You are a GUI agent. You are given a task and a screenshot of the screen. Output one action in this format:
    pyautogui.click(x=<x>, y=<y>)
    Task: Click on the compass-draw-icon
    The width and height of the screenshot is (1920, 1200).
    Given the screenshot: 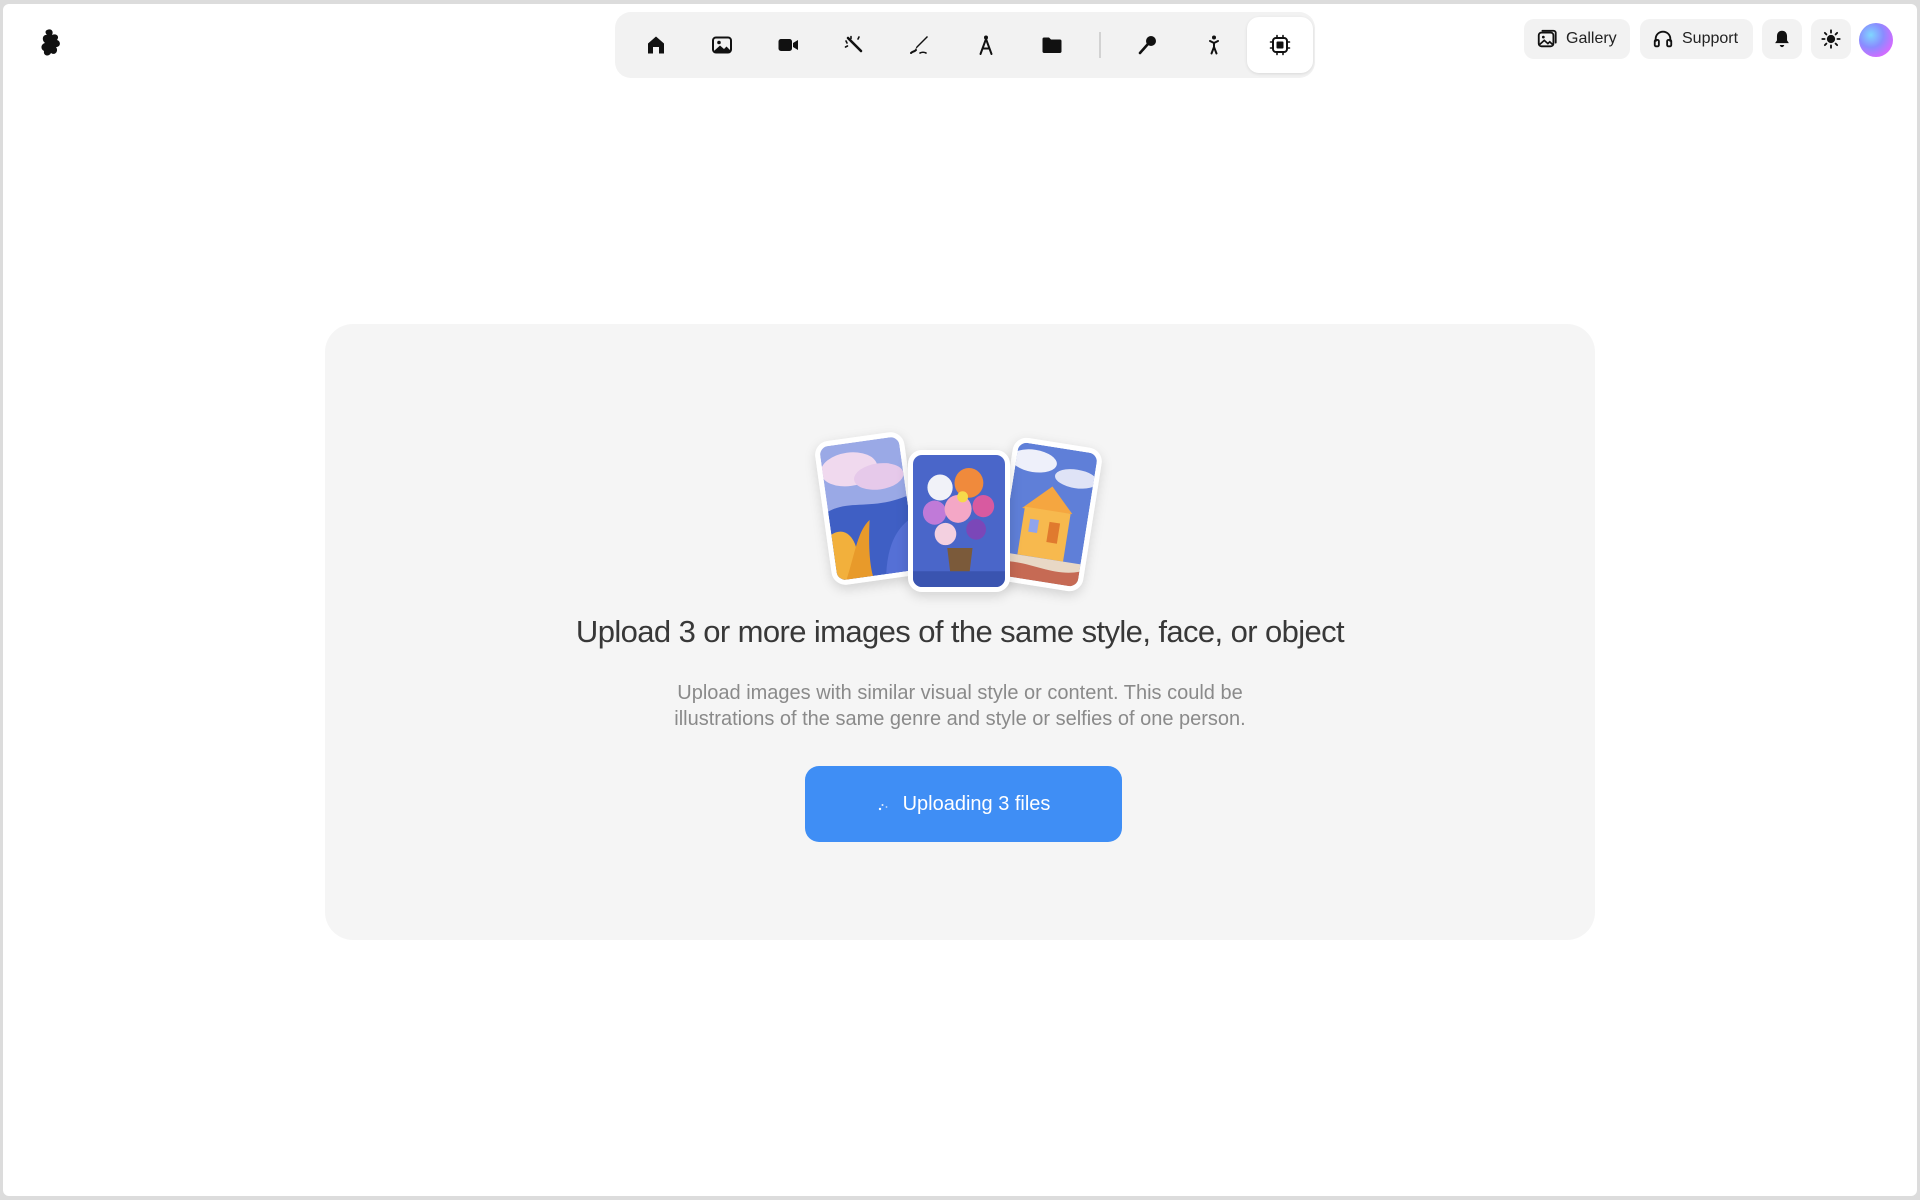 What is the action you would take?
    pyautogui.click(x=986, y=45)
    